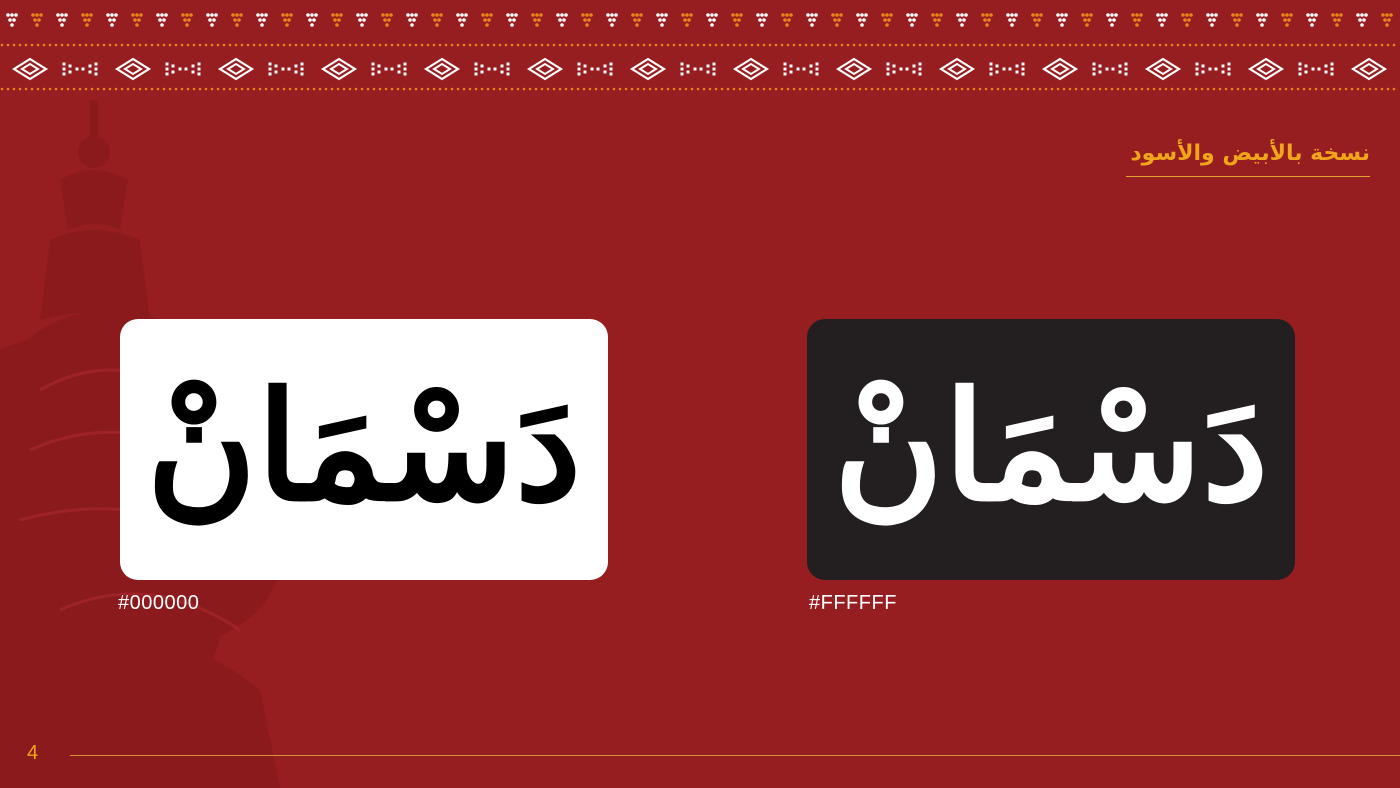 This screenshot has height=788, width=1400. I want to click on logo-card-black: دَسْمَانْ, so click(1051, 449).